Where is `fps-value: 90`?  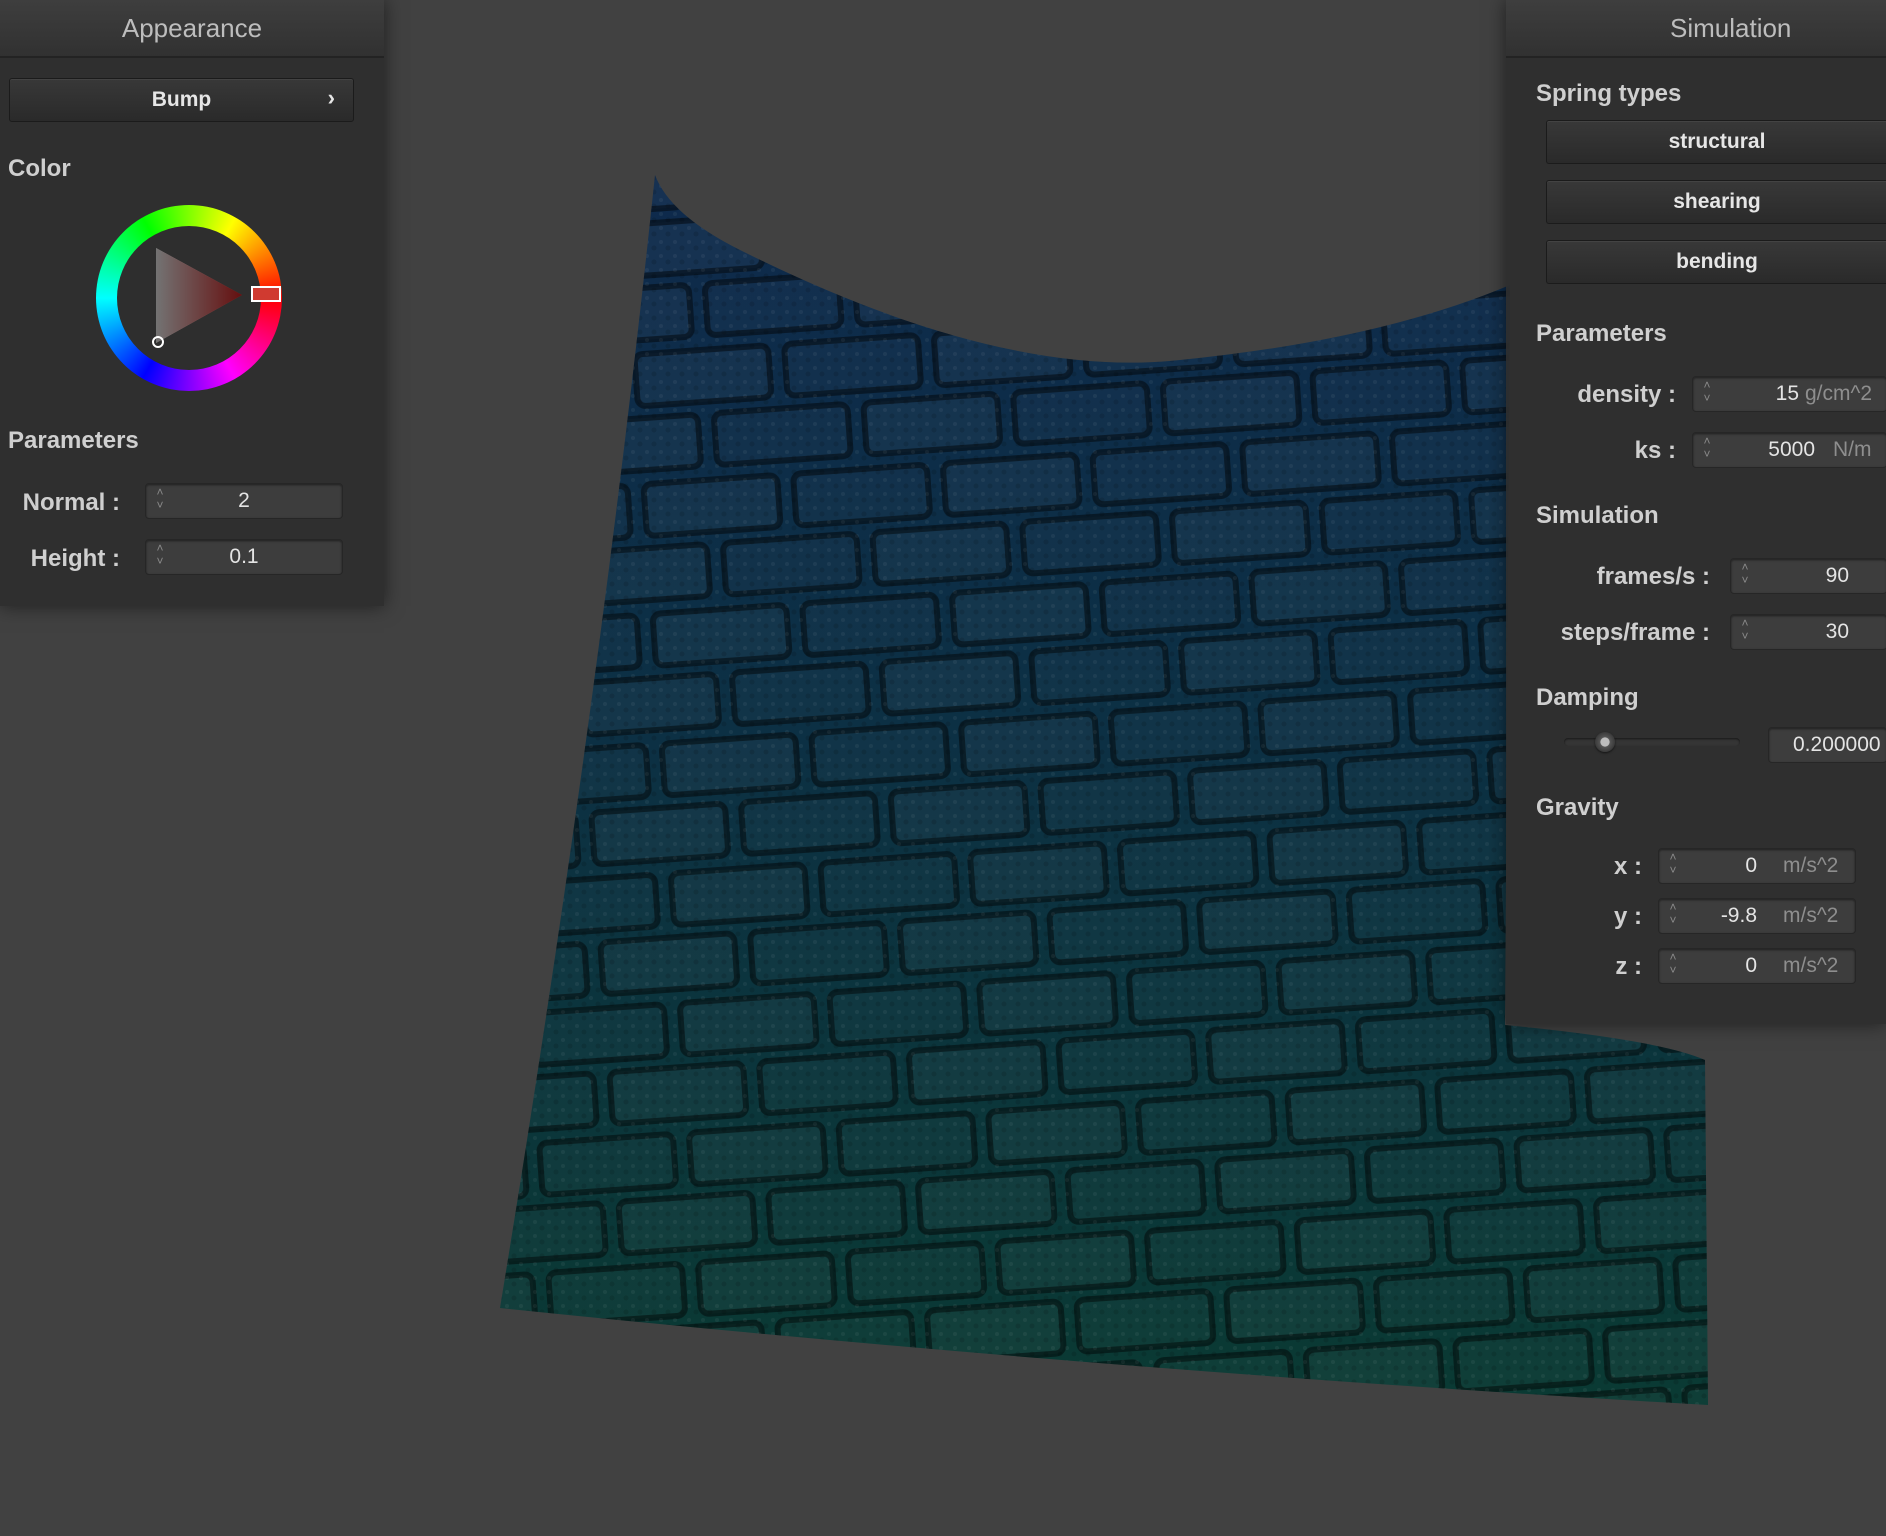
fps-value: 90 is located at coordinates (1837, 575).